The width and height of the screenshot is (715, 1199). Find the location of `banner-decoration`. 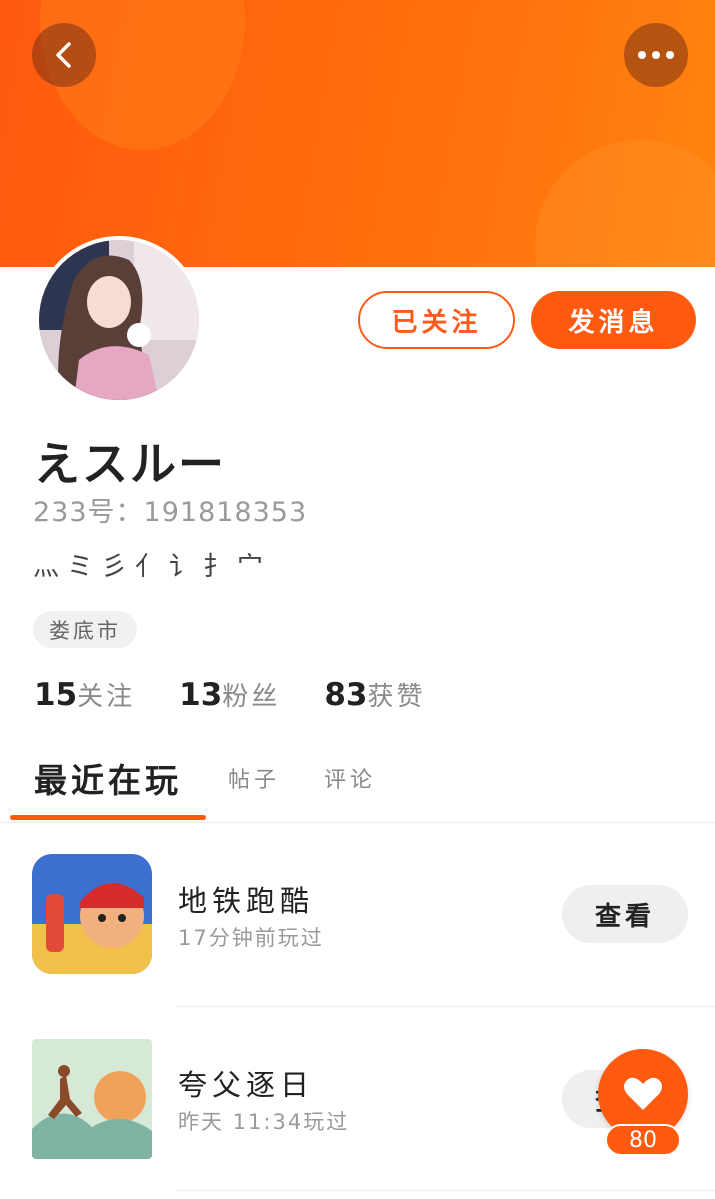

banner-decoration is located at coordinates (625, 203).